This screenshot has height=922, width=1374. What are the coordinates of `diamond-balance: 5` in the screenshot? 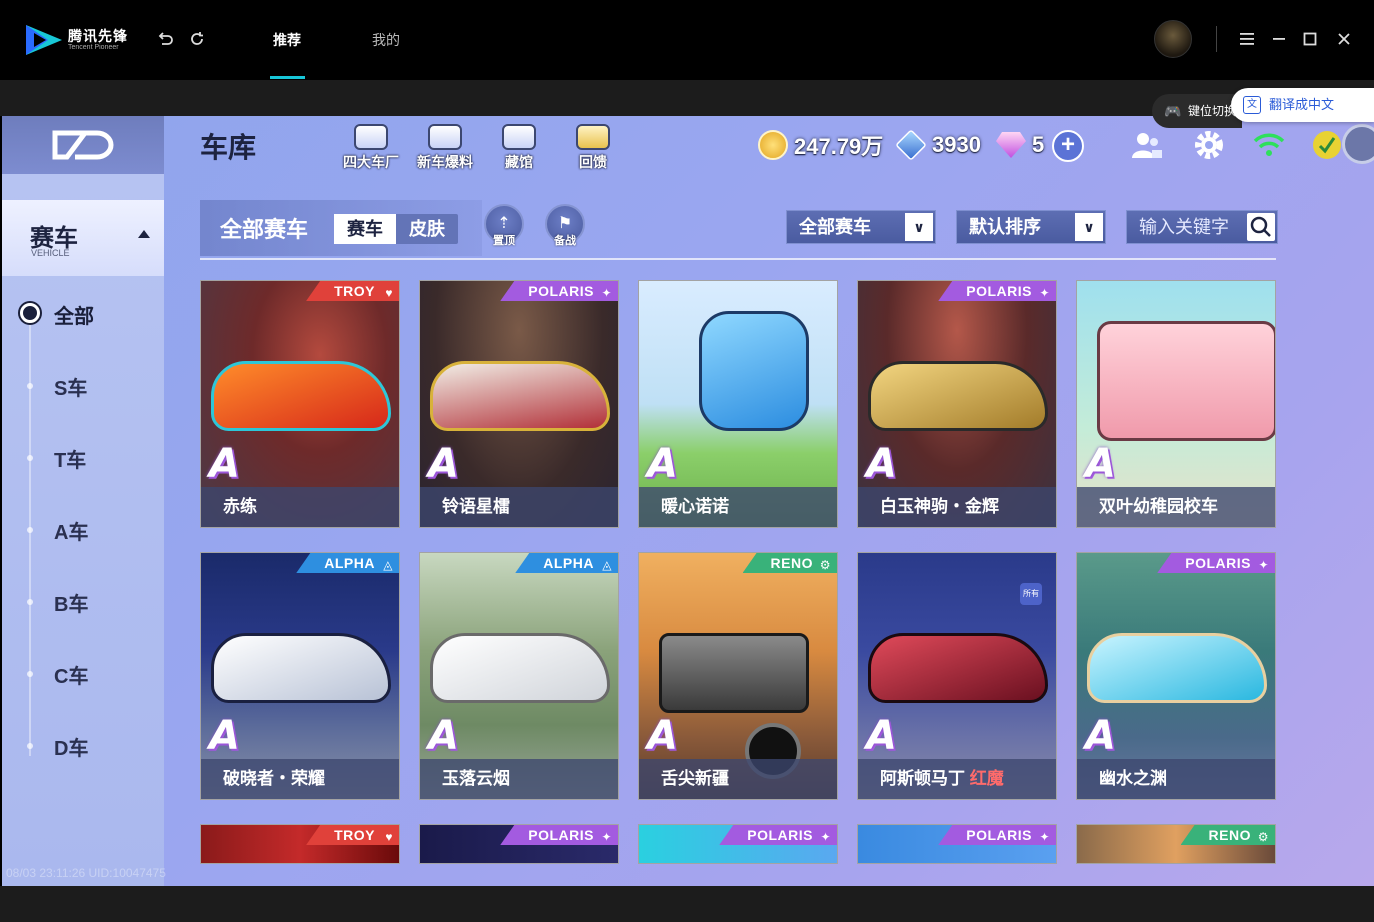 It's located at (1020, 145).